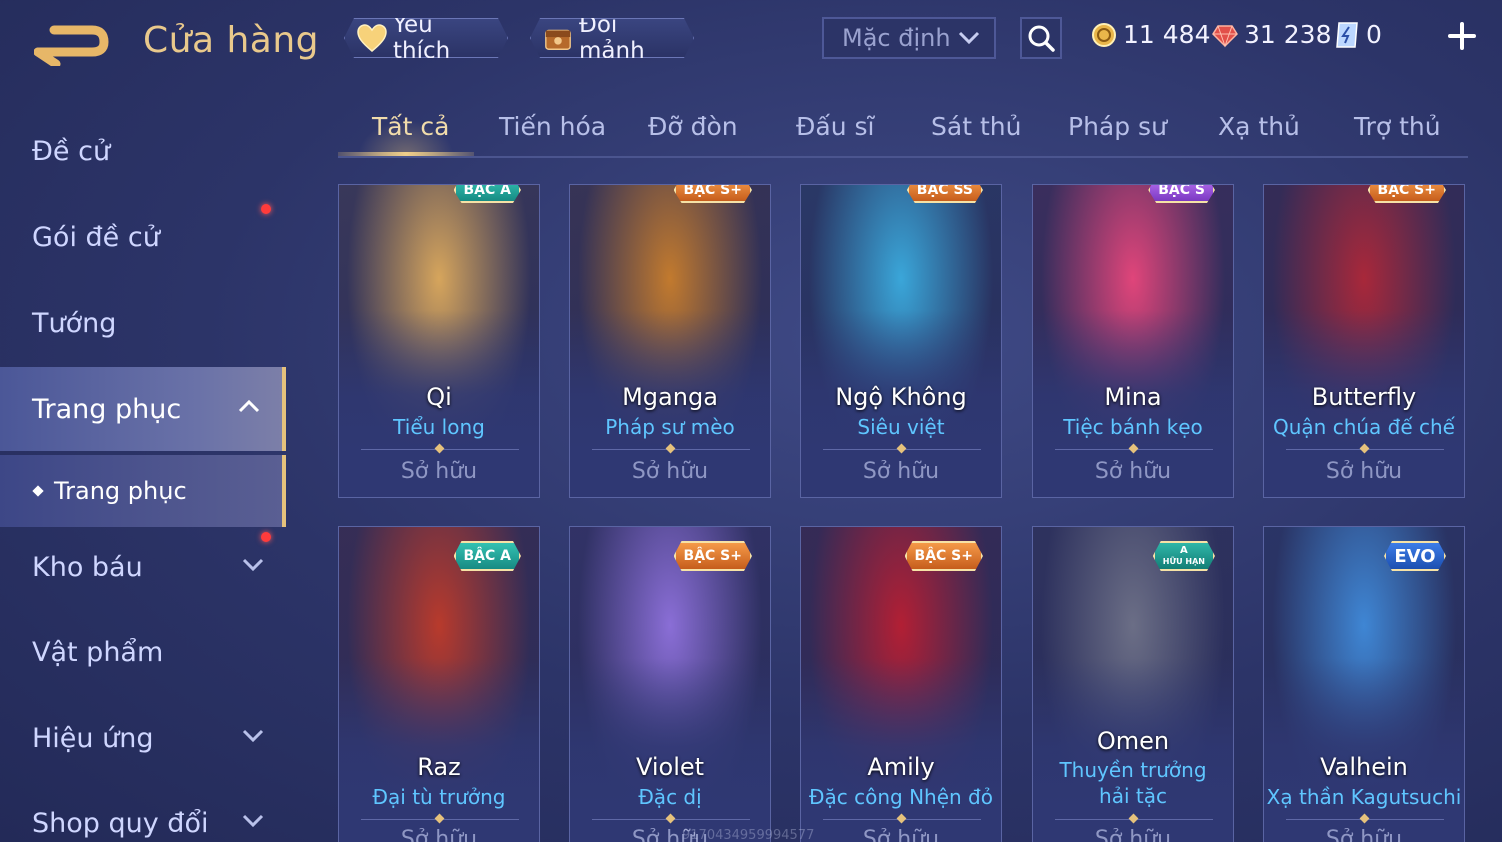 The image size is (1502, 842). What do you see at coordinates (835, 126) in the screenshot?
I see `tab-fighter: Đấu sĩ` at bounding box center [835, 126].